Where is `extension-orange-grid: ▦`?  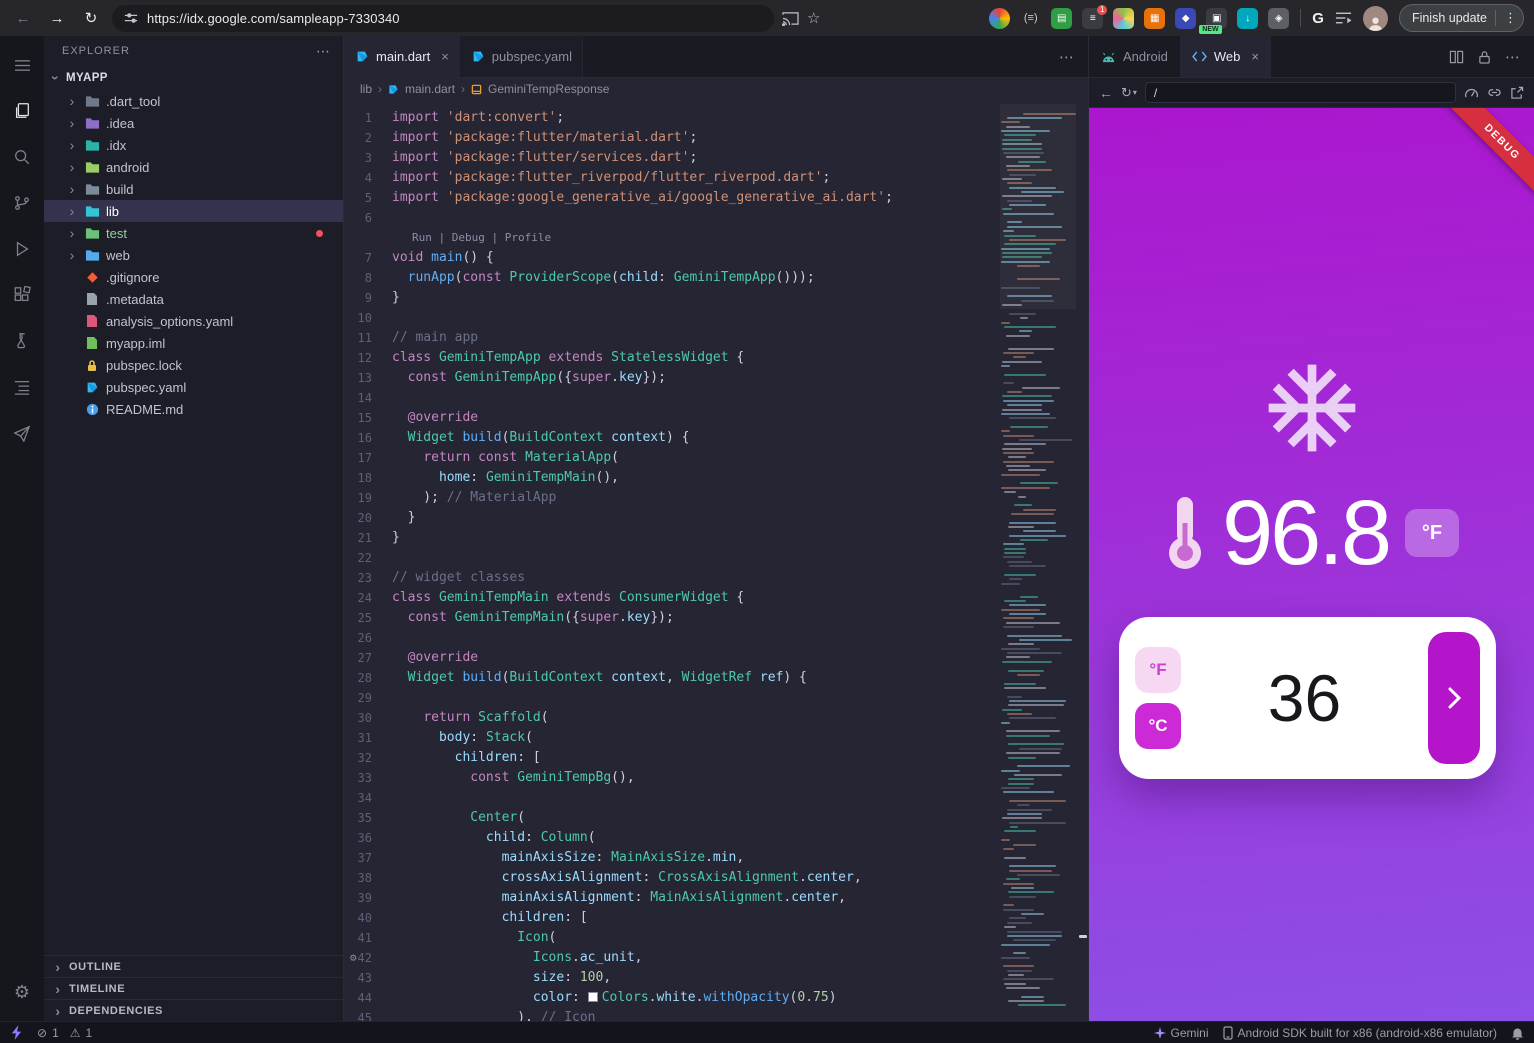
extension-orange-grid: ▦ is located at coordinates (1155, 18).